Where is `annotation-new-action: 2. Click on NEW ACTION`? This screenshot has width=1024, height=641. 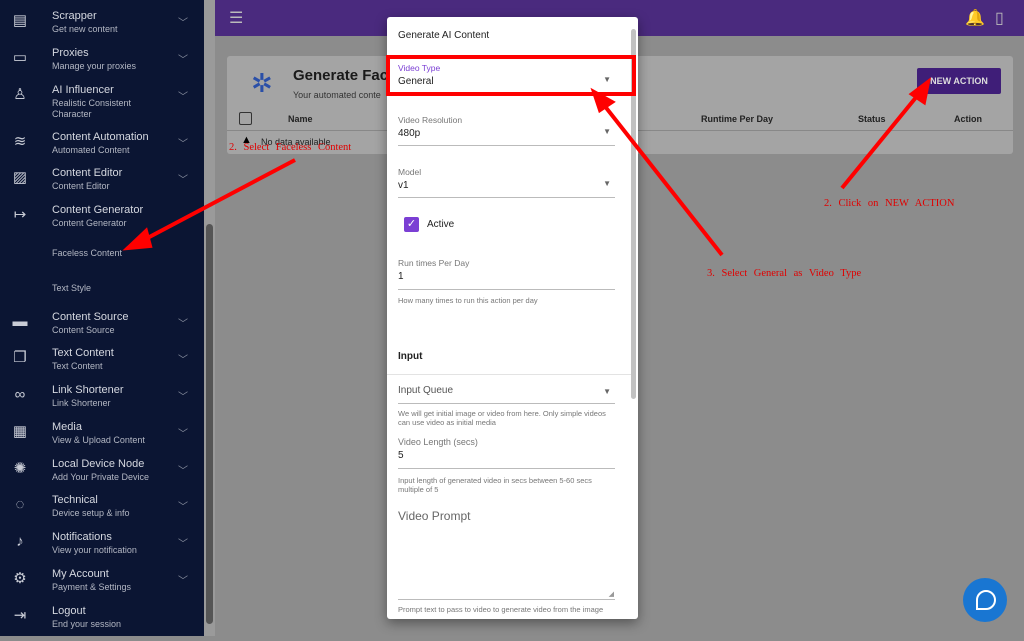
annotation-new-action: 2. Click on NEW ACTION is located at coordinates (889, 203).